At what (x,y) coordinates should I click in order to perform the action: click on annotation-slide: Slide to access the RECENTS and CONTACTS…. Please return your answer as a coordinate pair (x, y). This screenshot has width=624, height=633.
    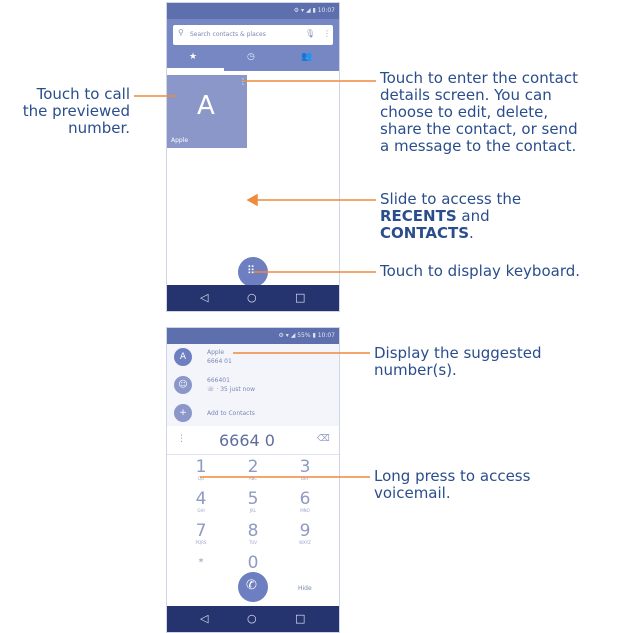
    Looking at the image, I should click on (502, 216).